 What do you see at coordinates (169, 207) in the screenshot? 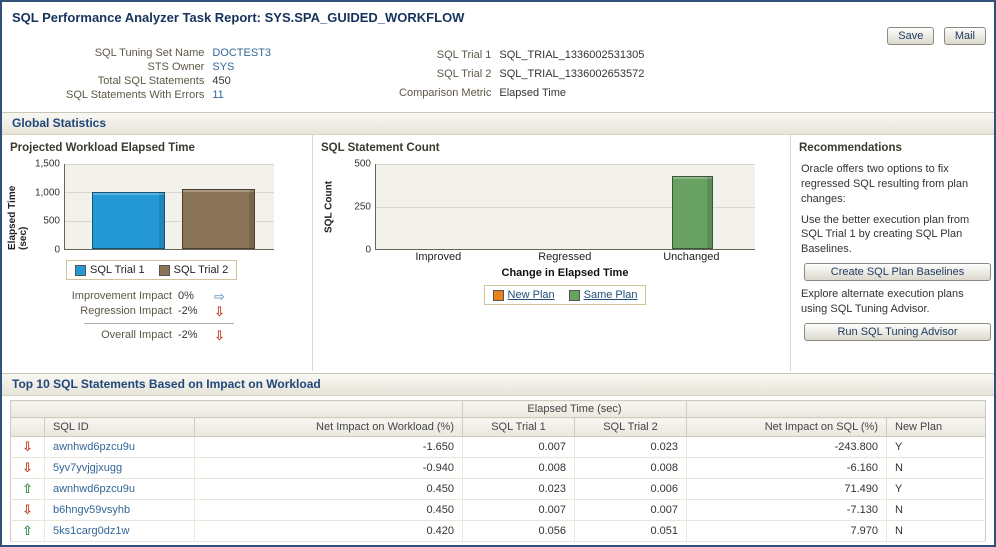
I see `workload-plot-area` at bounding box center [169, 207].